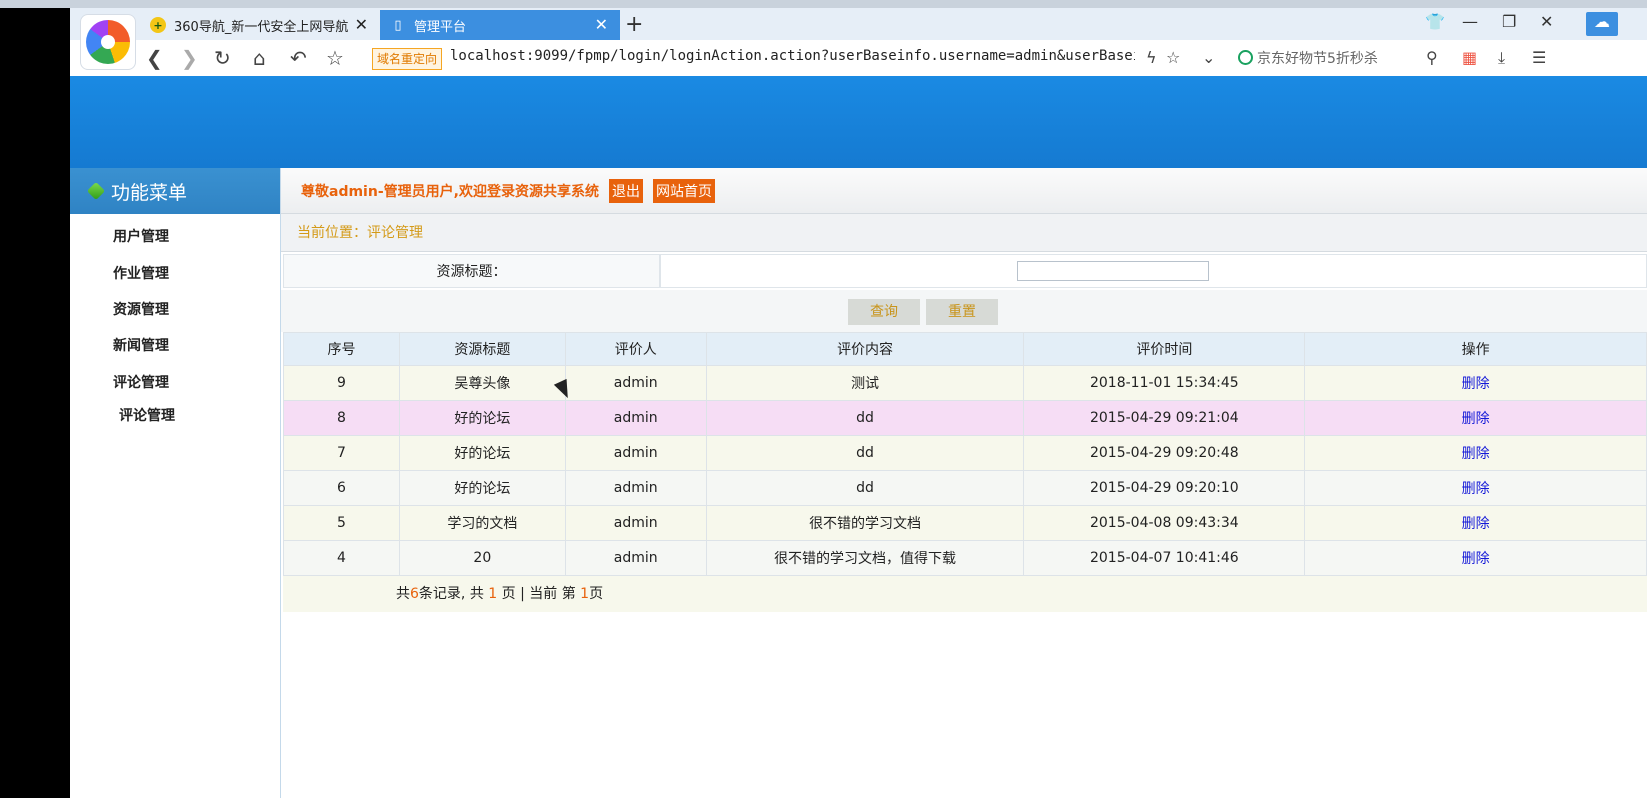  Describe the element at coordinates (1435, 21) in the screenshot. I see `skin-icon: 👕` at that location.